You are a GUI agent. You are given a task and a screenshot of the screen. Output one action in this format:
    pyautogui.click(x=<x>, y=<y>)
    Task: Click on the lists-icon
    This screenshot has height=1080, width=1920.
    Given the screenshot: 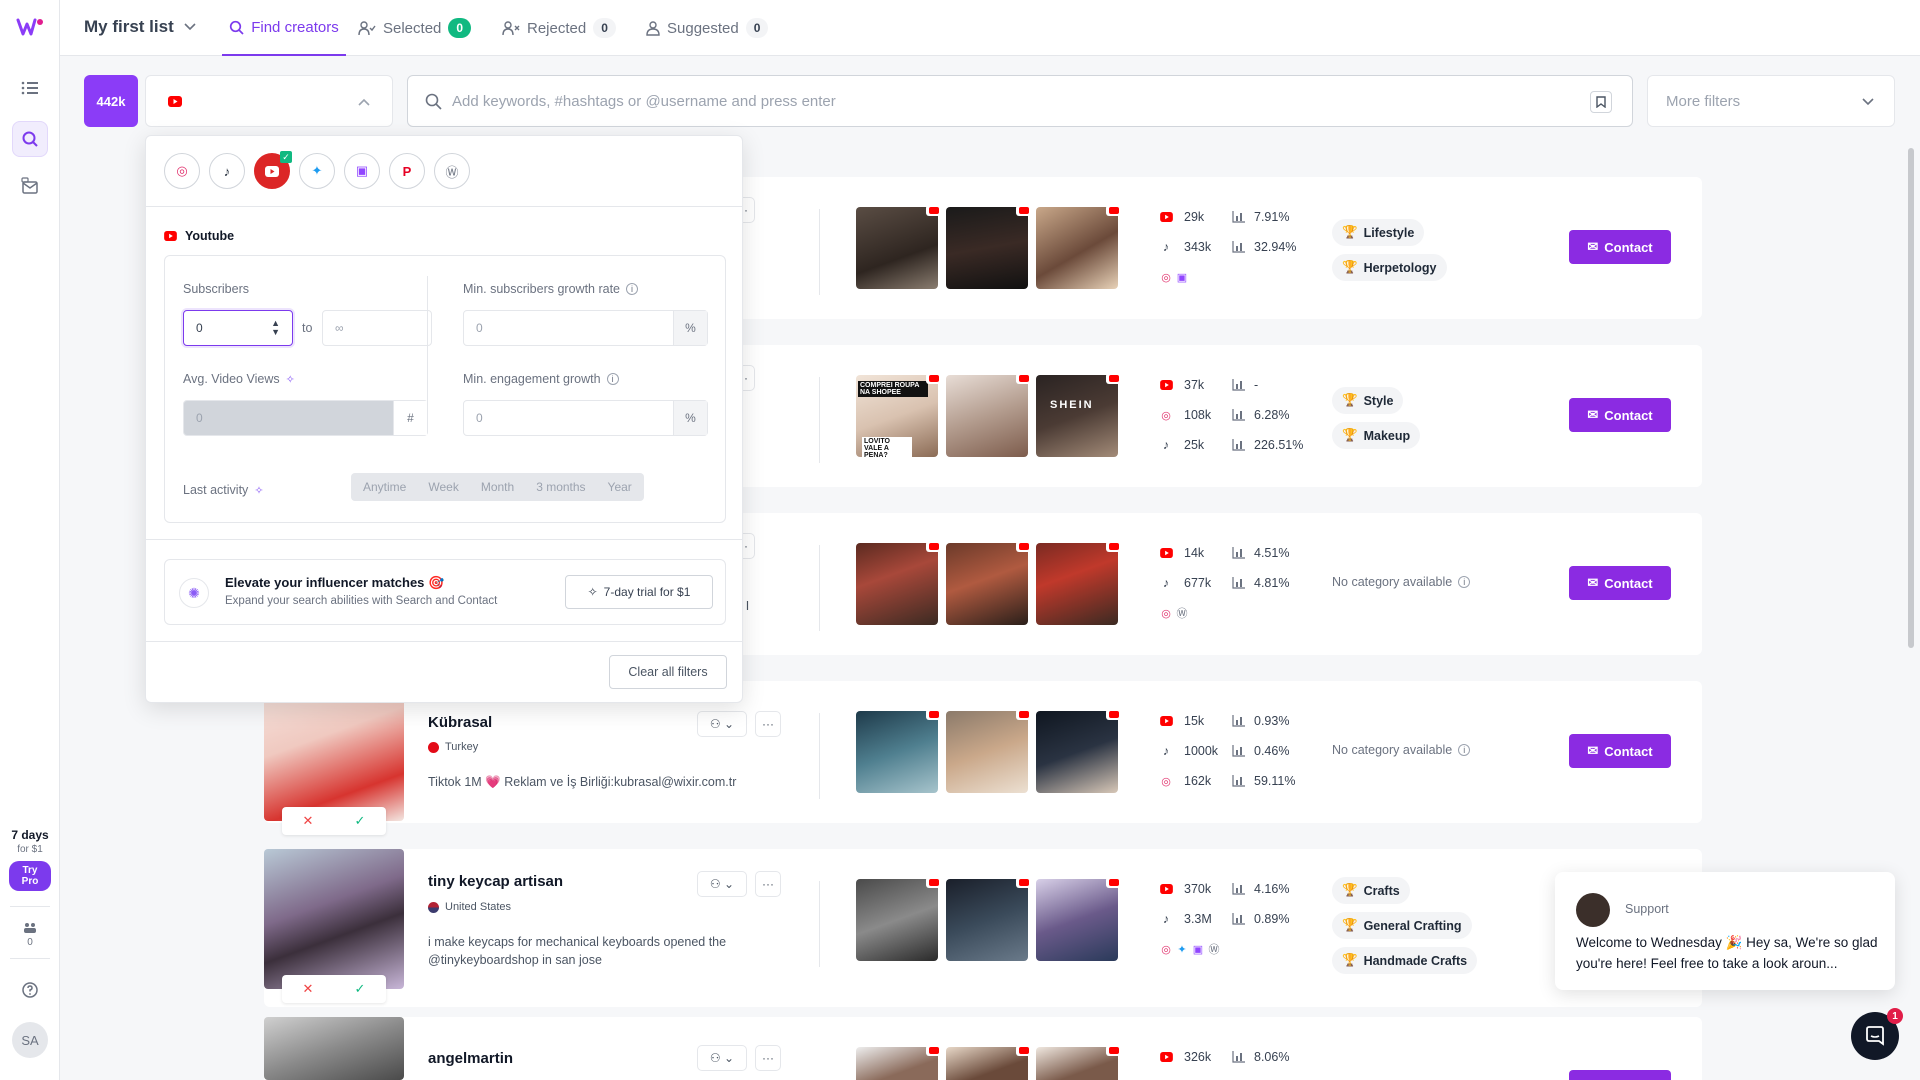 What is the action you would take?
    pyautogui.click(x=30, y=88)
    